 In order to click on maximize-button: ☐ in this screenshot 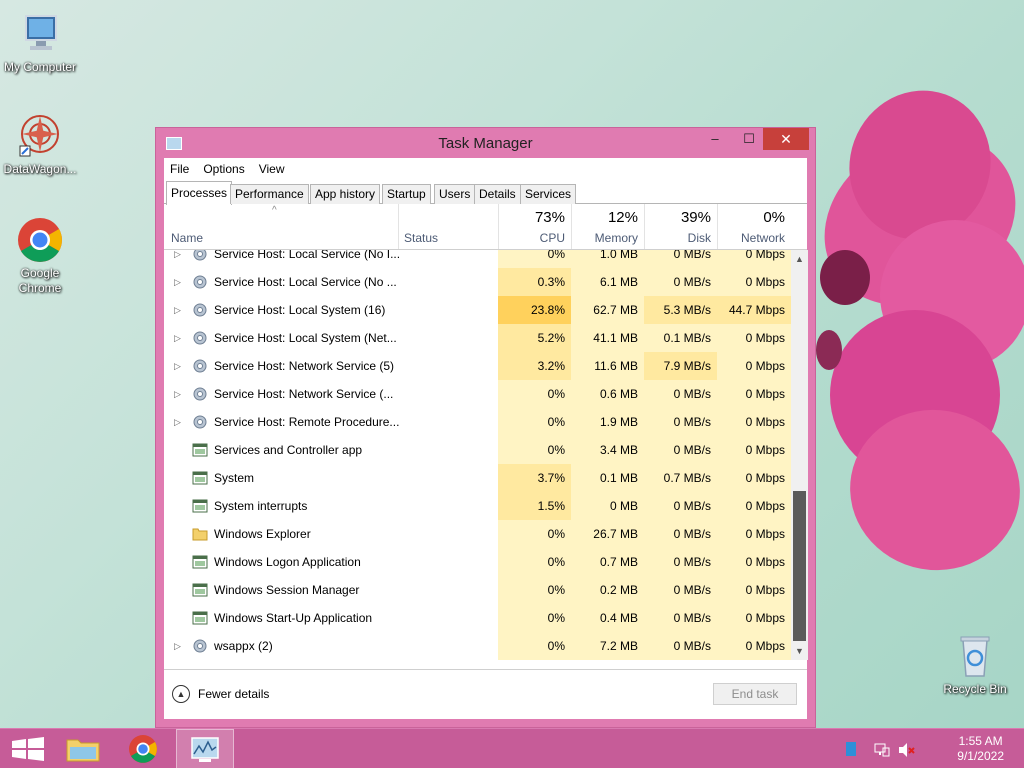, I will do `click(749, 139)`.